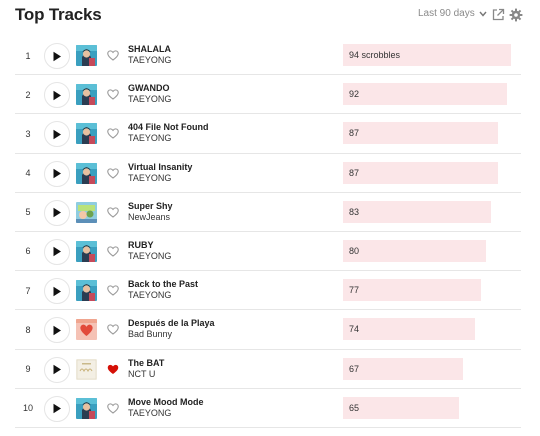 Image resolution: width=540 pixels, height=436 pixels. Describe the element at coordinates (146, 363) in the screenshot. I see `track-title: The BAT` at that location.